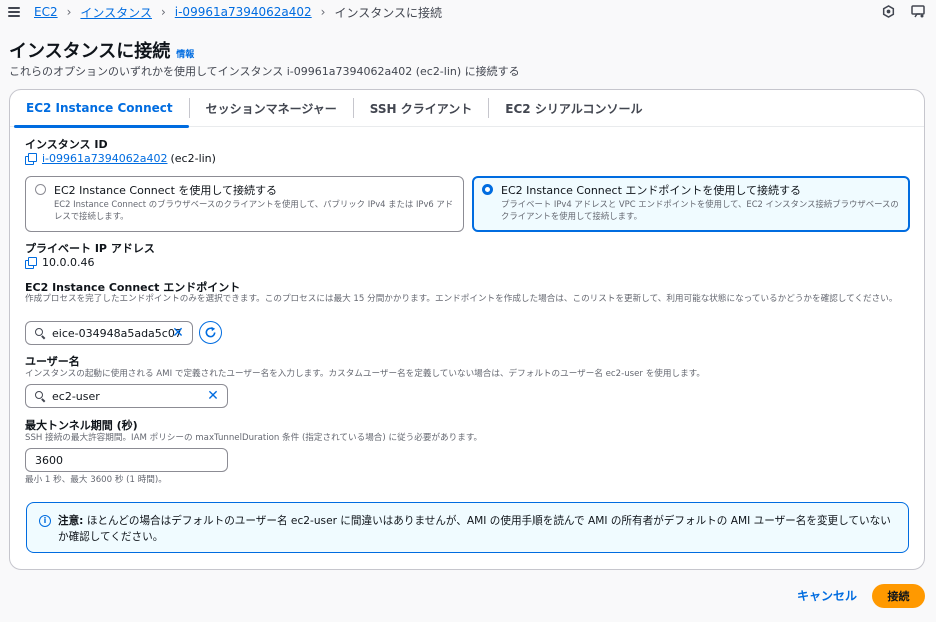 Image resolution: width=936 pixels, height=622 pixels. What do you see at coordinates (898, 596) in the screenshot?
I see `connect-button: 接続` at bounding box center [898, 596].